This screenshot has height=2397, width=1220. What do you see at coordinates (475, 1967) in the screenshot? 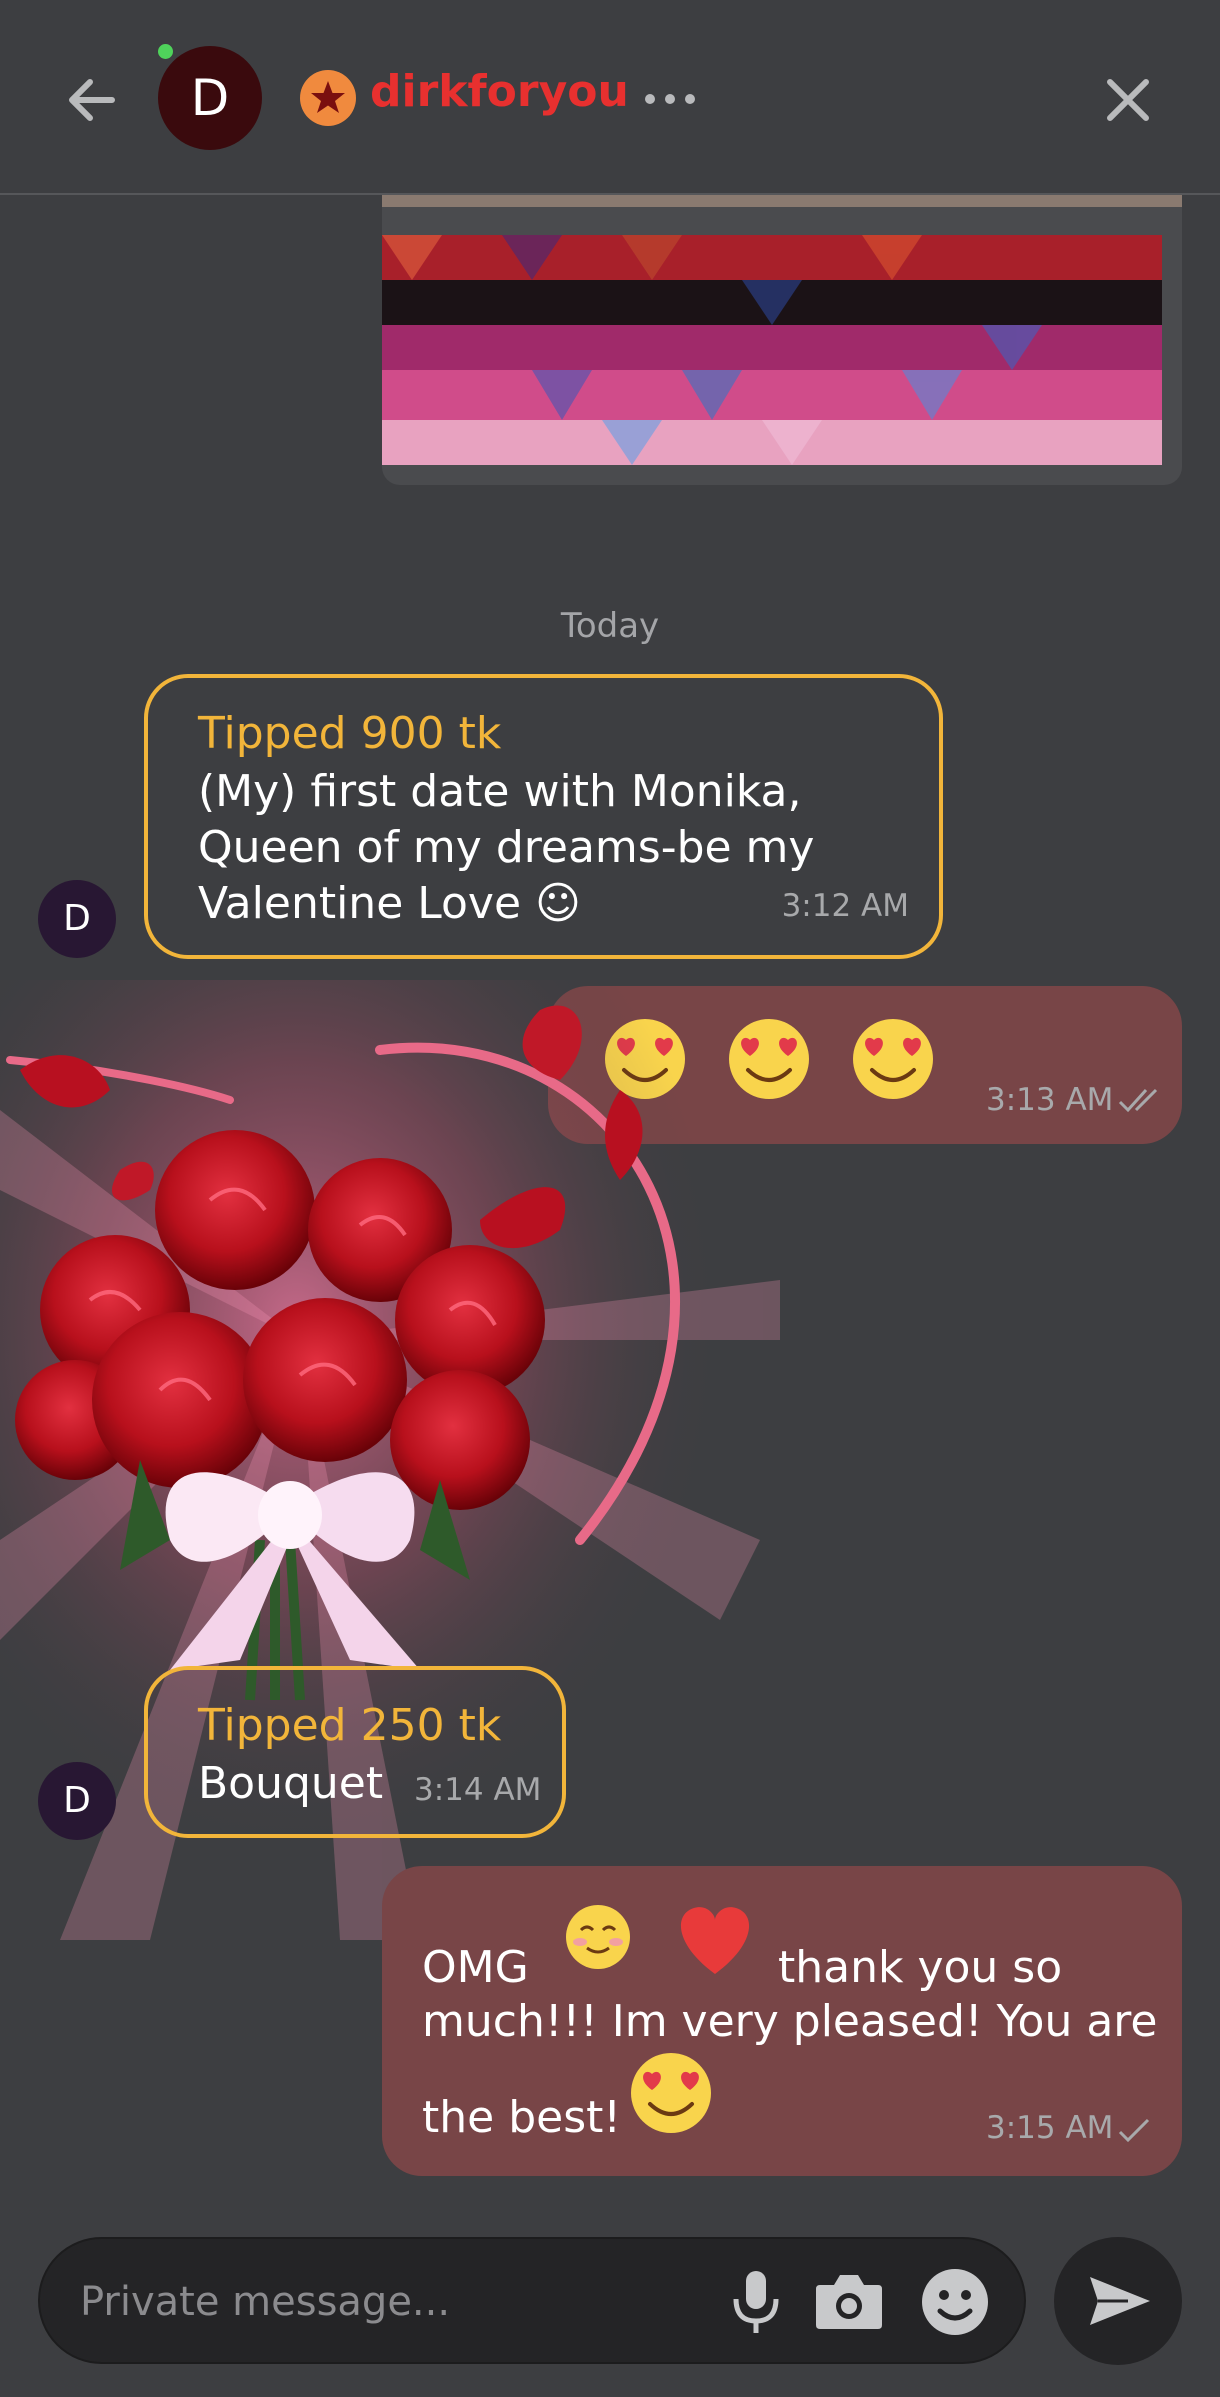
I see `message-text-part: OMG` at bounding box center [475, 1967].